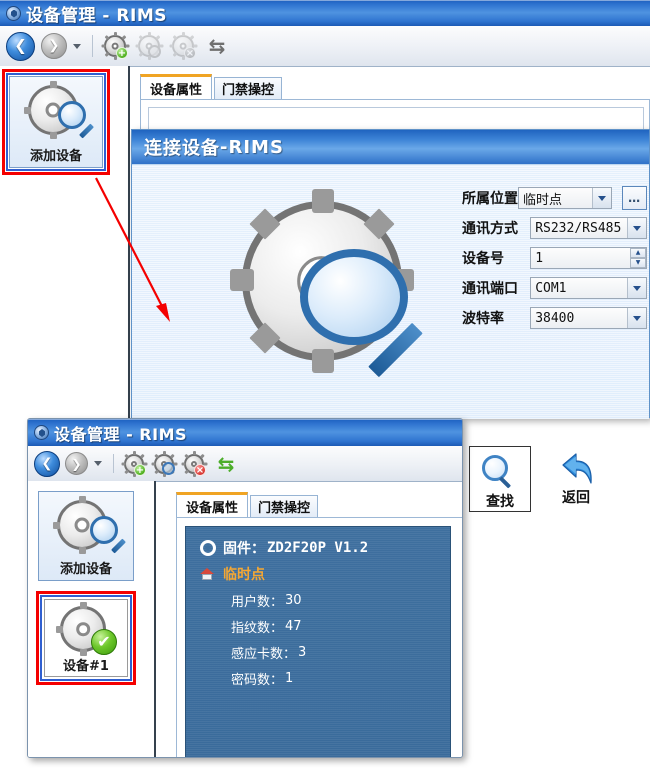  Describe the element at coordinates (86, 536) in the screenshot. I see `sidebar-item-add-device: 添加设备` at that location.